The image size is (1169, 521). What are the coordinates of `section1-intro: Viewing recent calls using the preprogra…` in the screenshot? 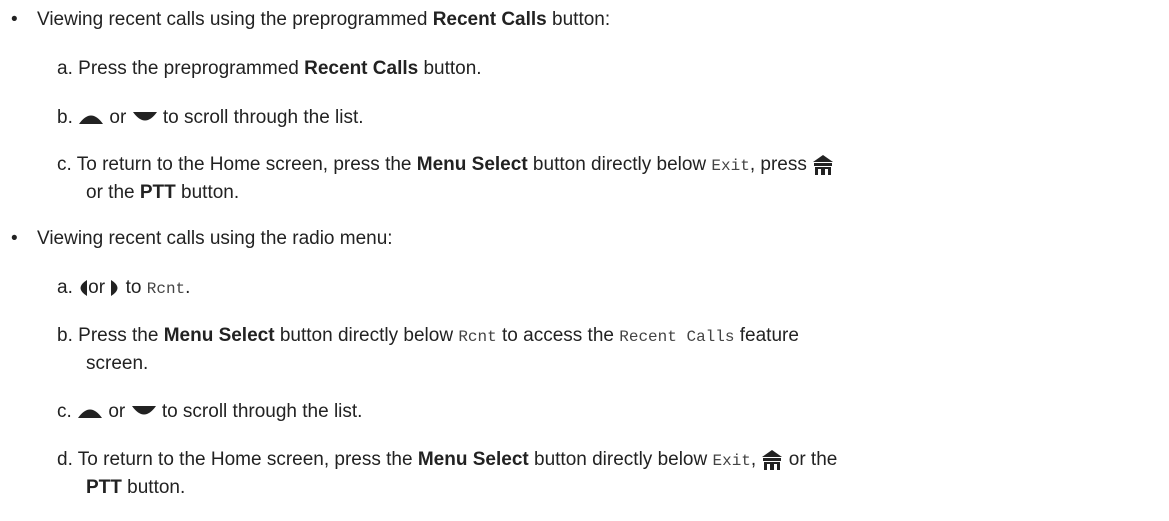 It's located at (324, 19).